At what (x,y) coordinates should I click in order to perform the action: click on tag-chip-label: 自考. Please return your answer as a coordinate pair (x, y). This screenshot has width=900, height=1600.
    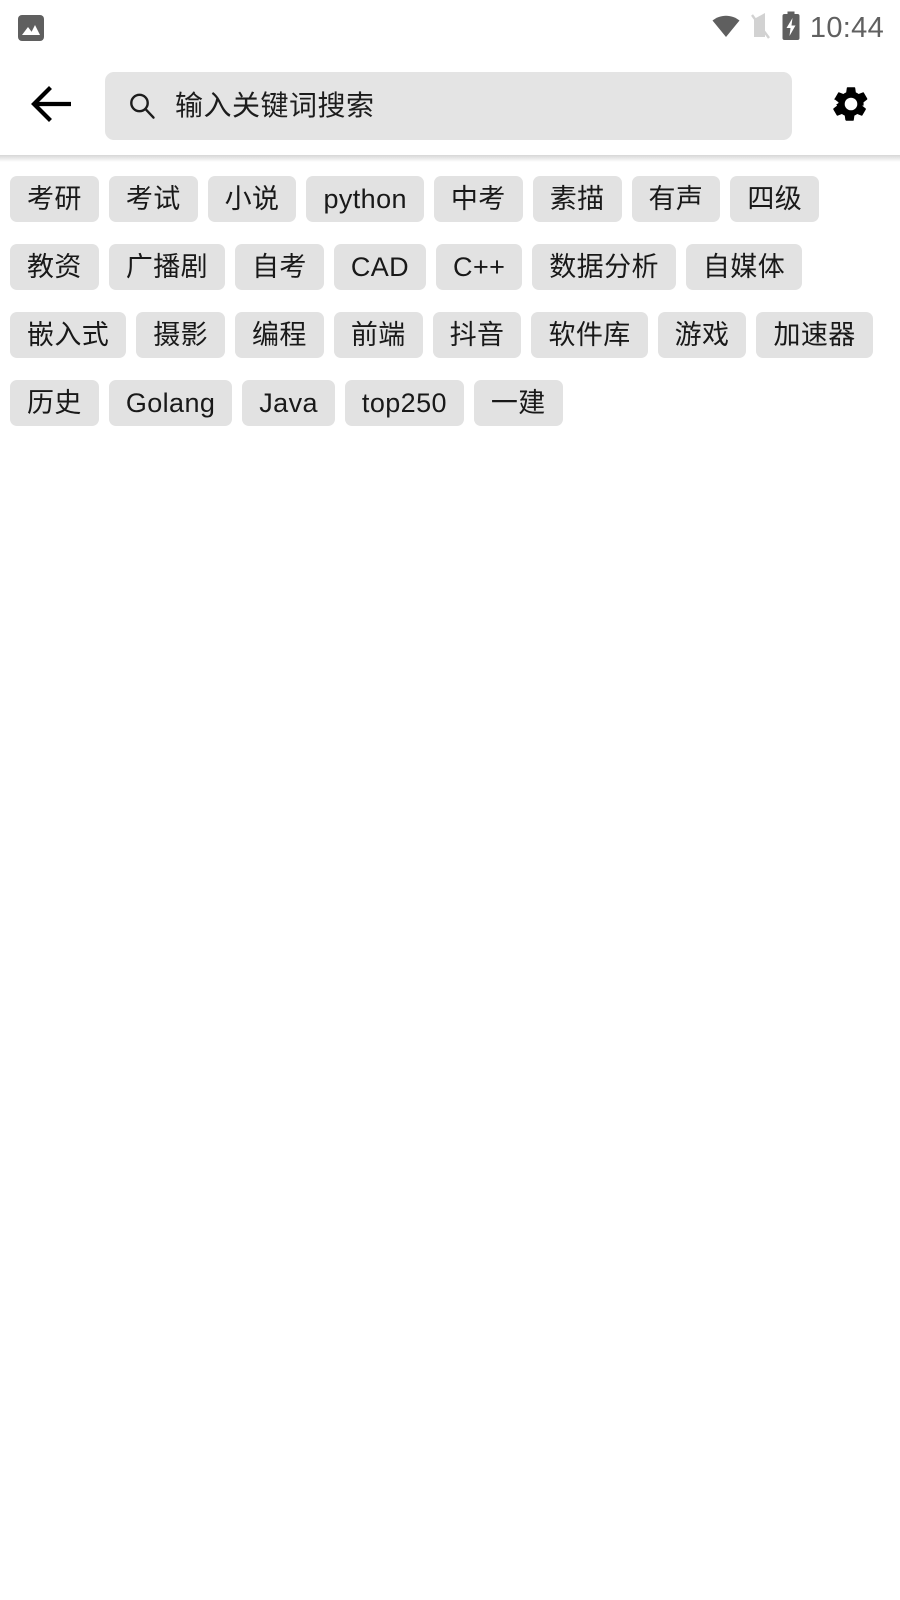
    Looking at the image, I should click on (279, 266).